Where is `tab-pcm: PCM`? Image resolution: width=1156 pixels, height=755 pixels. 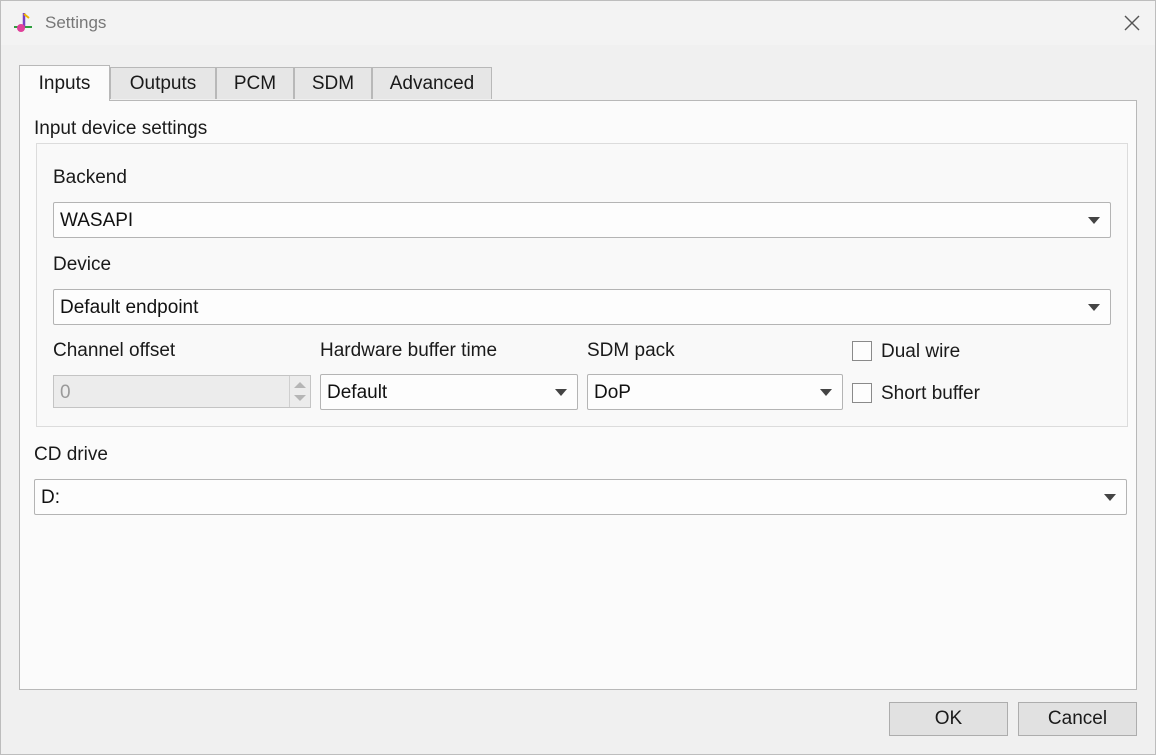
tab-pcm: PCM is located at coordinates (255, 83).